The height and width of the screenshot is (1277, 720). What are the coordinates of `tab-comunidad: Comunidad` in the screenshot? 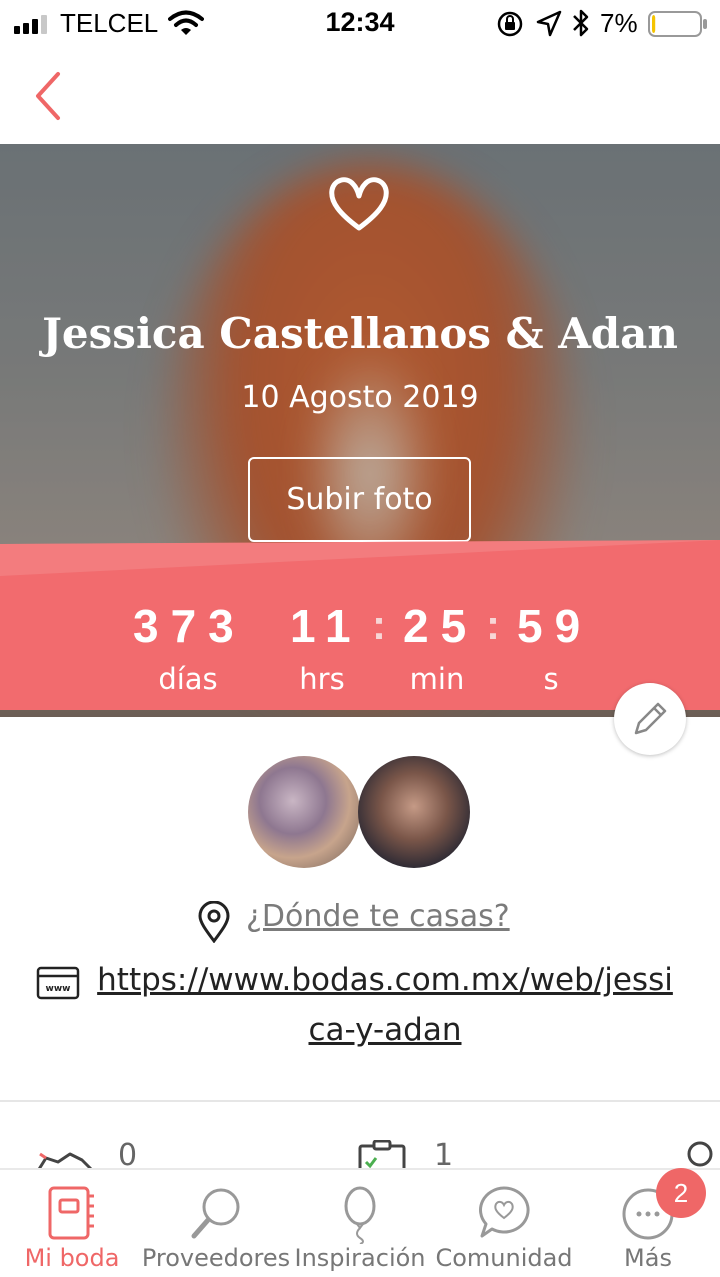 It's located at (504, 1223).